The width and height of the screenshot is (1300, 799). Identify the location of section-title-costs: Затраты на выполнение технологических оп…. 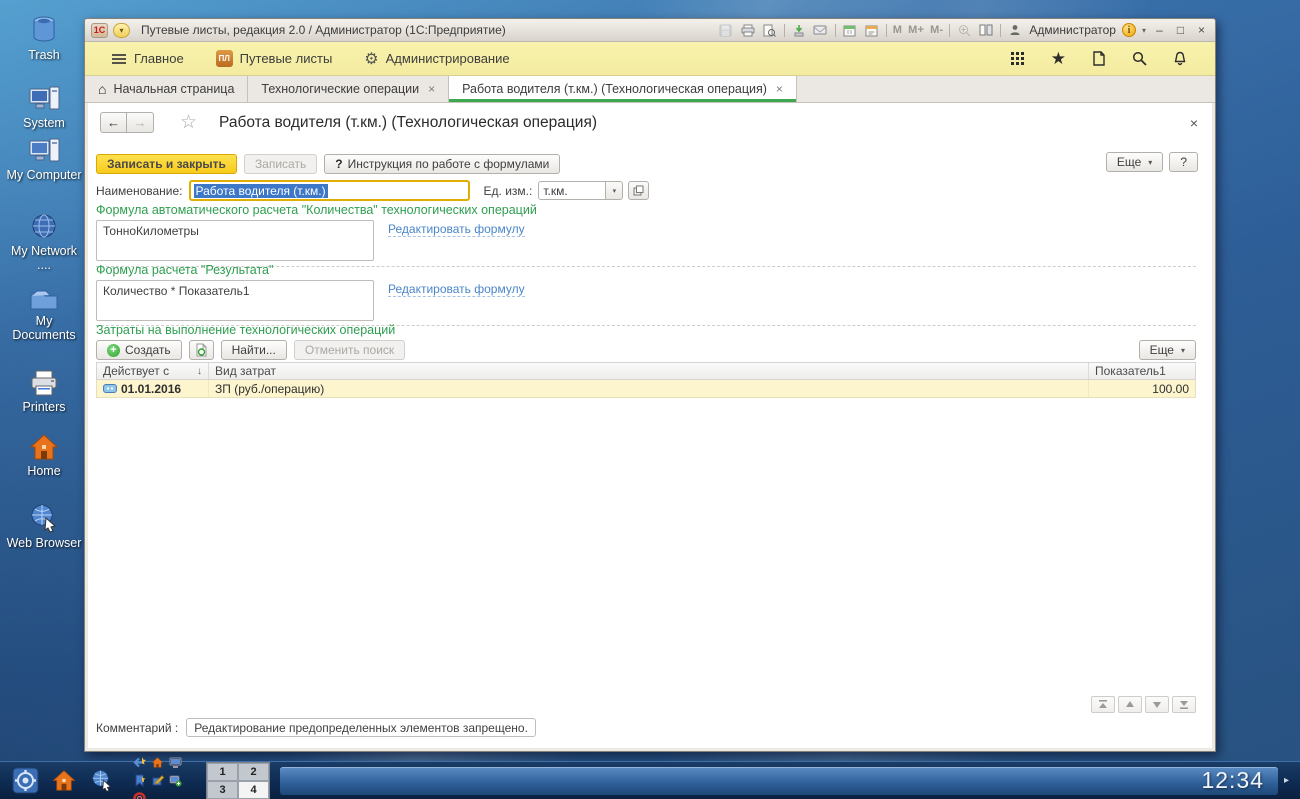
(246, 330).